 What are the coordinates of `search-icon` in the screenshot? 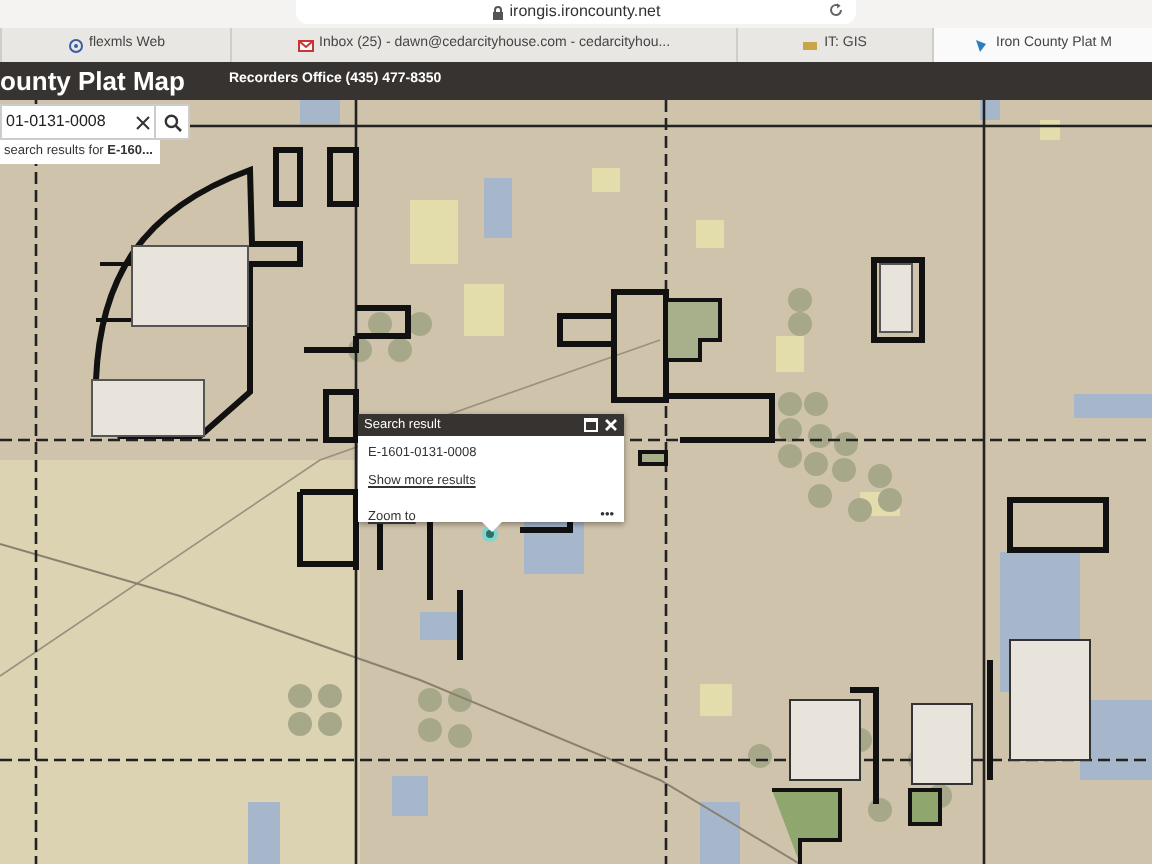 It's located at (172, 122).